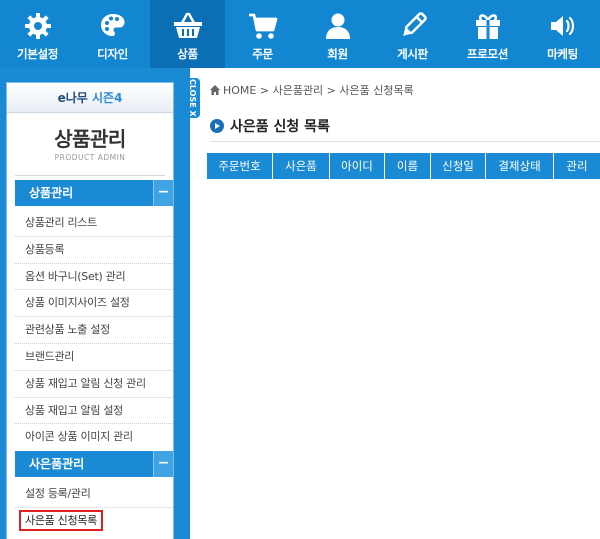 This screenshot has width=600, height=539. What do you see at coordinates (94, 411) in the screenshot?
I see `menu-item-restock-settings: 상품 재입고 알림 설정` at bounding box center [94, 411].